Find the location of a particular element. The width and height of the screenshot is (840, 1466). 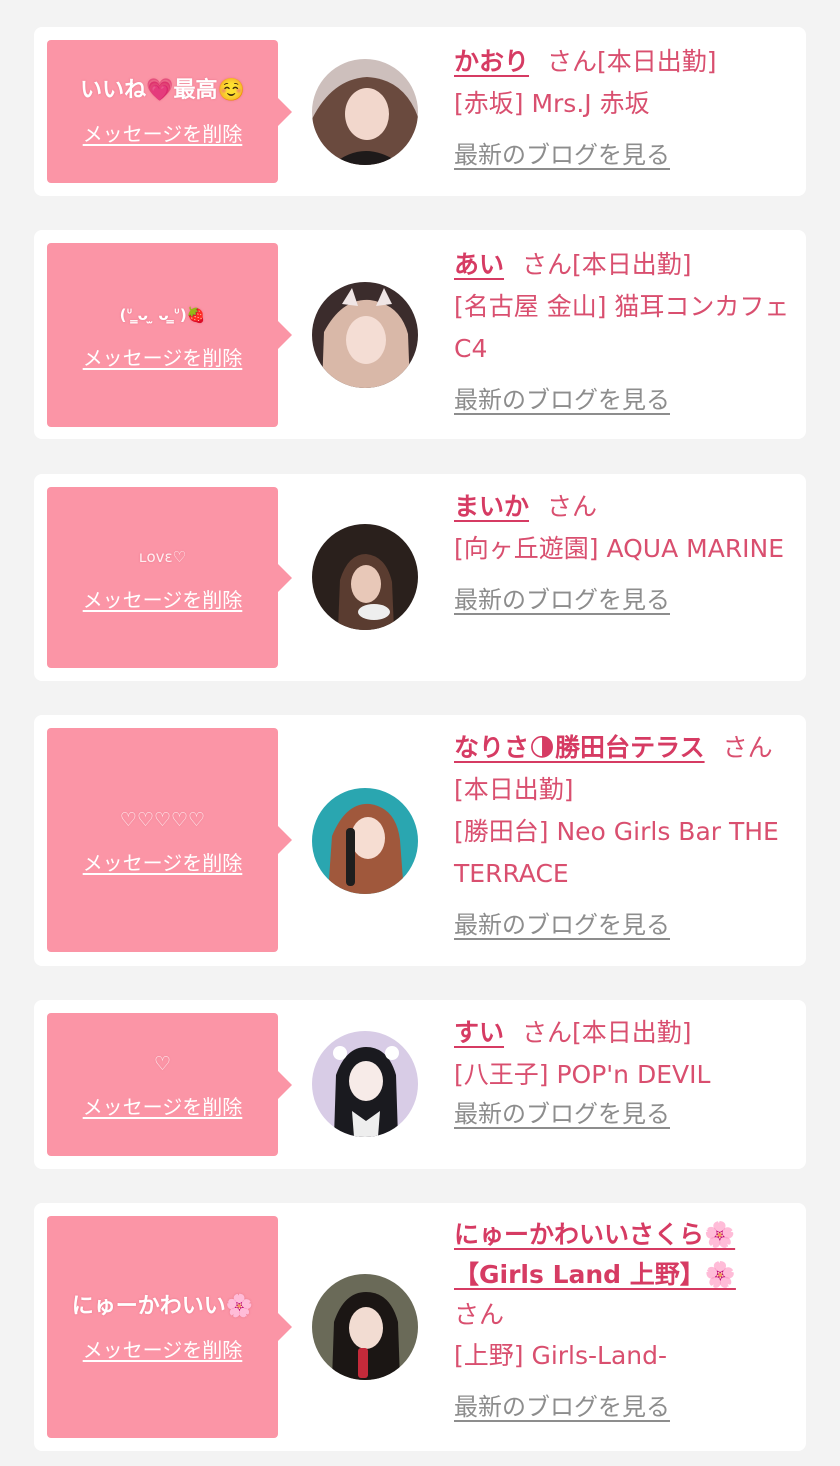

message-bubble: ♡♡♡♡♡ メッセージを削除 is located at coordinates (169, 840).